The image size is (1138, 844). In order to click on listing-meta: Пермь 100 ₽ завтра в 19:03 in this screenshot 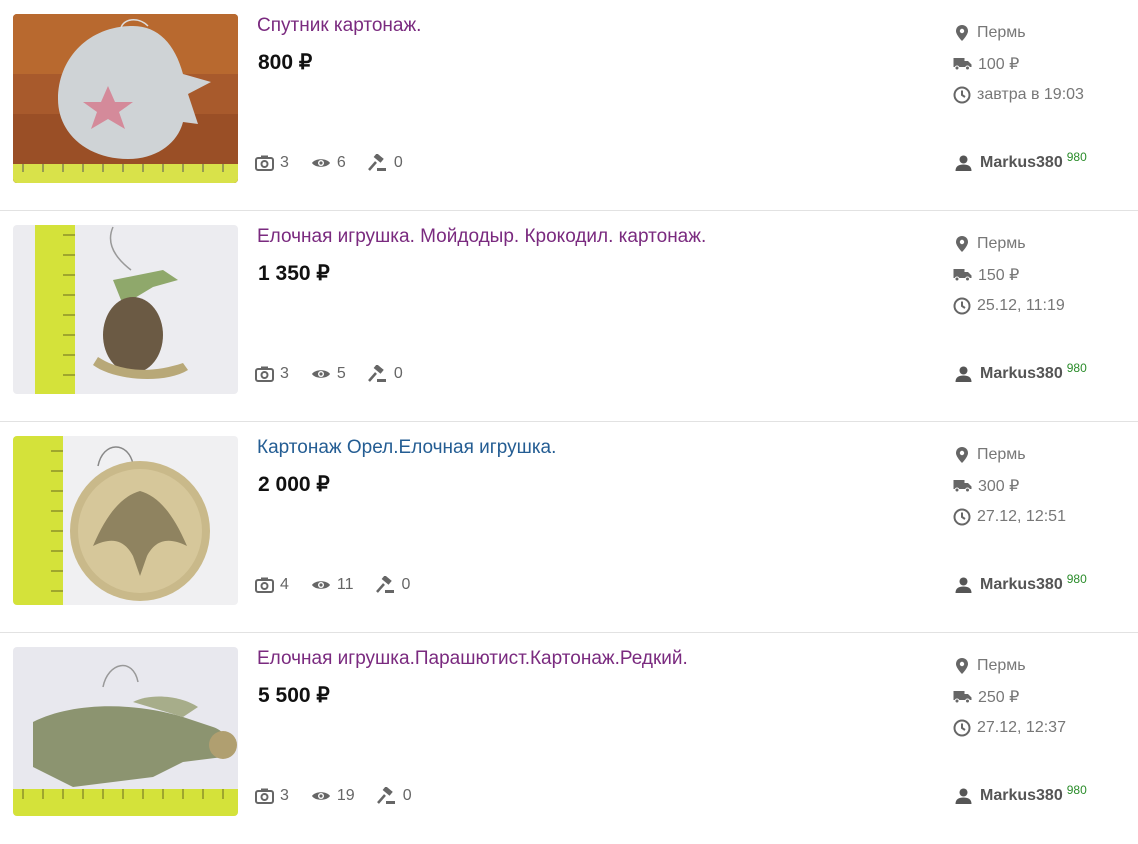, I will do `click(1018, 63)`.